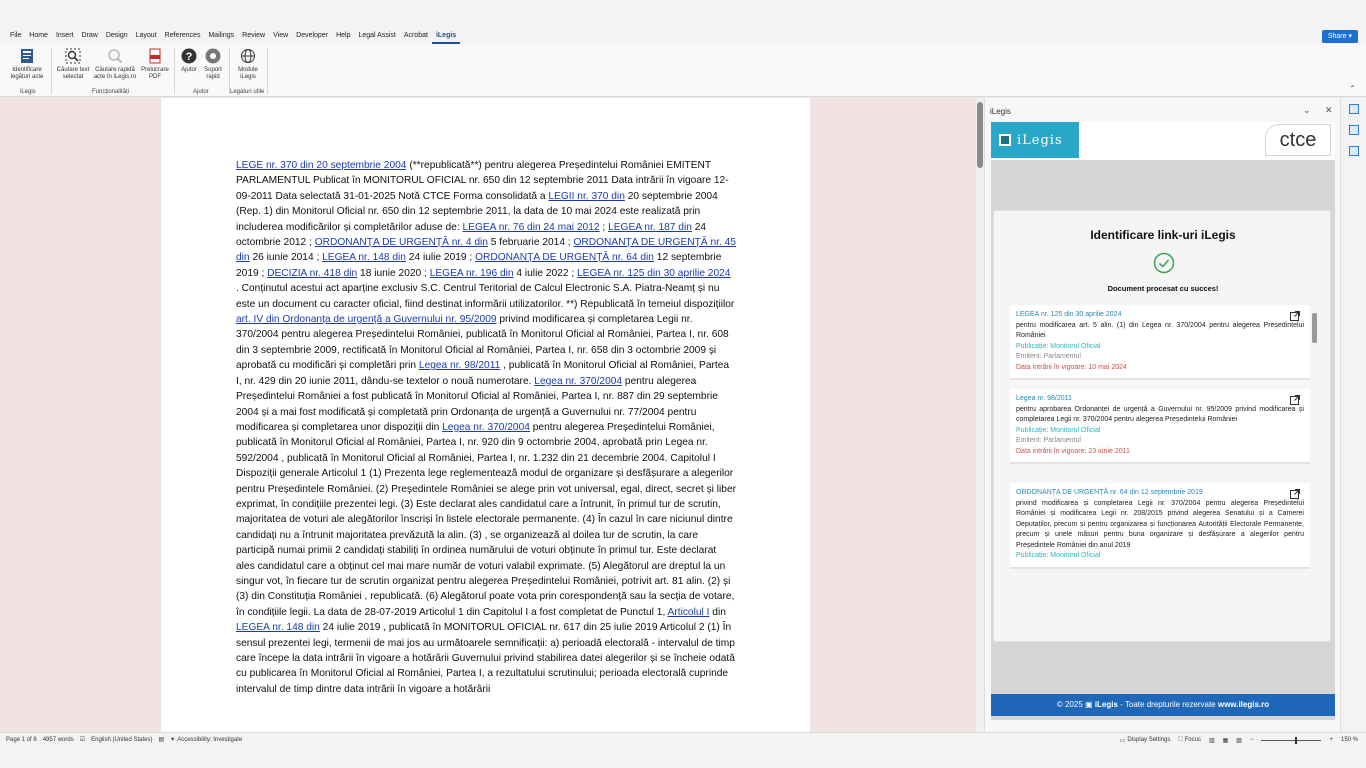  I want to click on footer-logo-icon: ▣, so click(1089, 704).